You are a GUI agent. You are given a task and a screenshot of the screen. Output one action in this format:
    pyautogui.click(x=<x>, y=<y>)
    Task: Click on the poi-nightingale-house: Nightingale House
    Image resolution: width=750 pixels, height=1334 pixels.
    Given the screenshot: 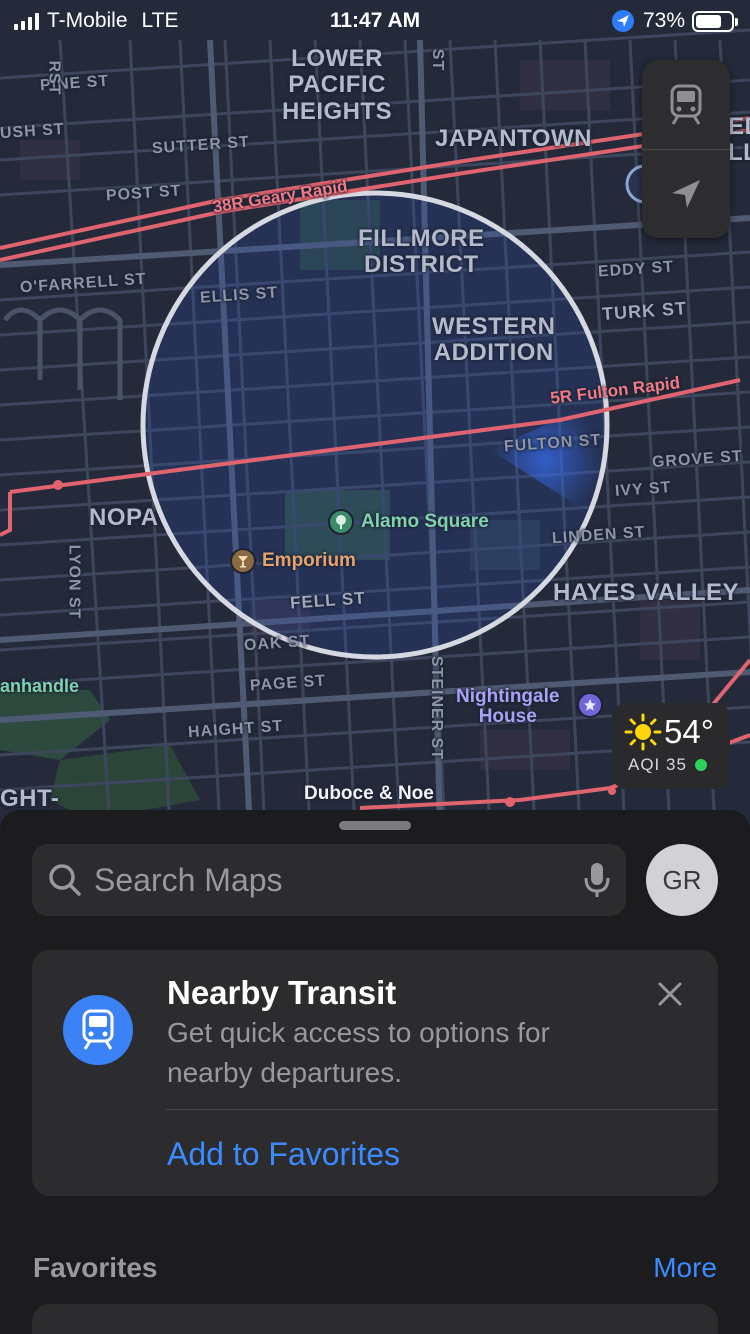 What is the action you would take?
    pyautogui.click(x=507, y=707)
    